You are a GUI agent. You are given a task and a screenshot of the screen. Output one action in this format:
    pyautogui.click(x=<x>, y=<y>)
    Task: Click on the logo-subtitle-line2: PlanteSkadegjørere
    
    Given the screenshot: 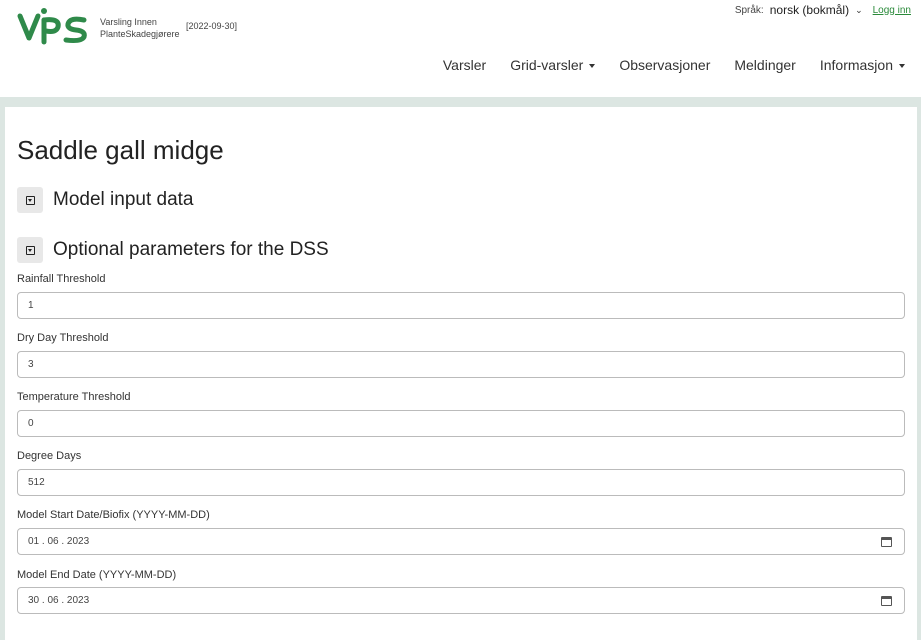 What is the action you would take?
    pyautogui.click(x=140, y=34)
    